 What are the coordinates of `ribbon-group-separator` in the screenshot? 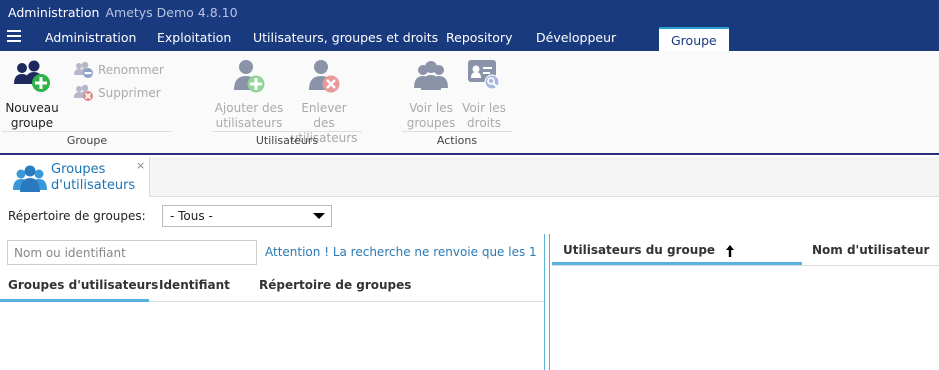 It's located at (87, 131).